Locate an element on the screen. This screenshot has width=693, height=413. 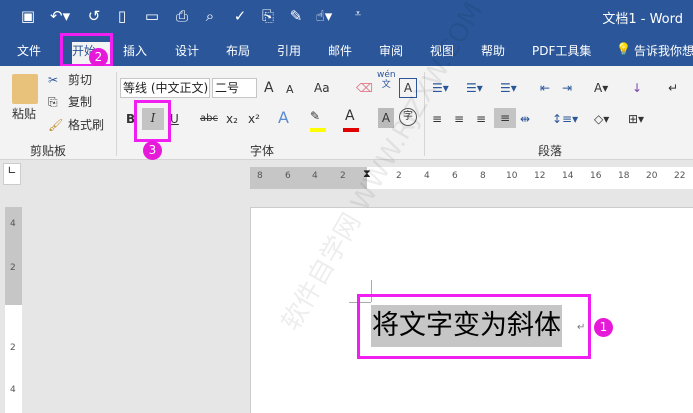
borders-icon: ⊞▾ is located at coordinates (636, 119).